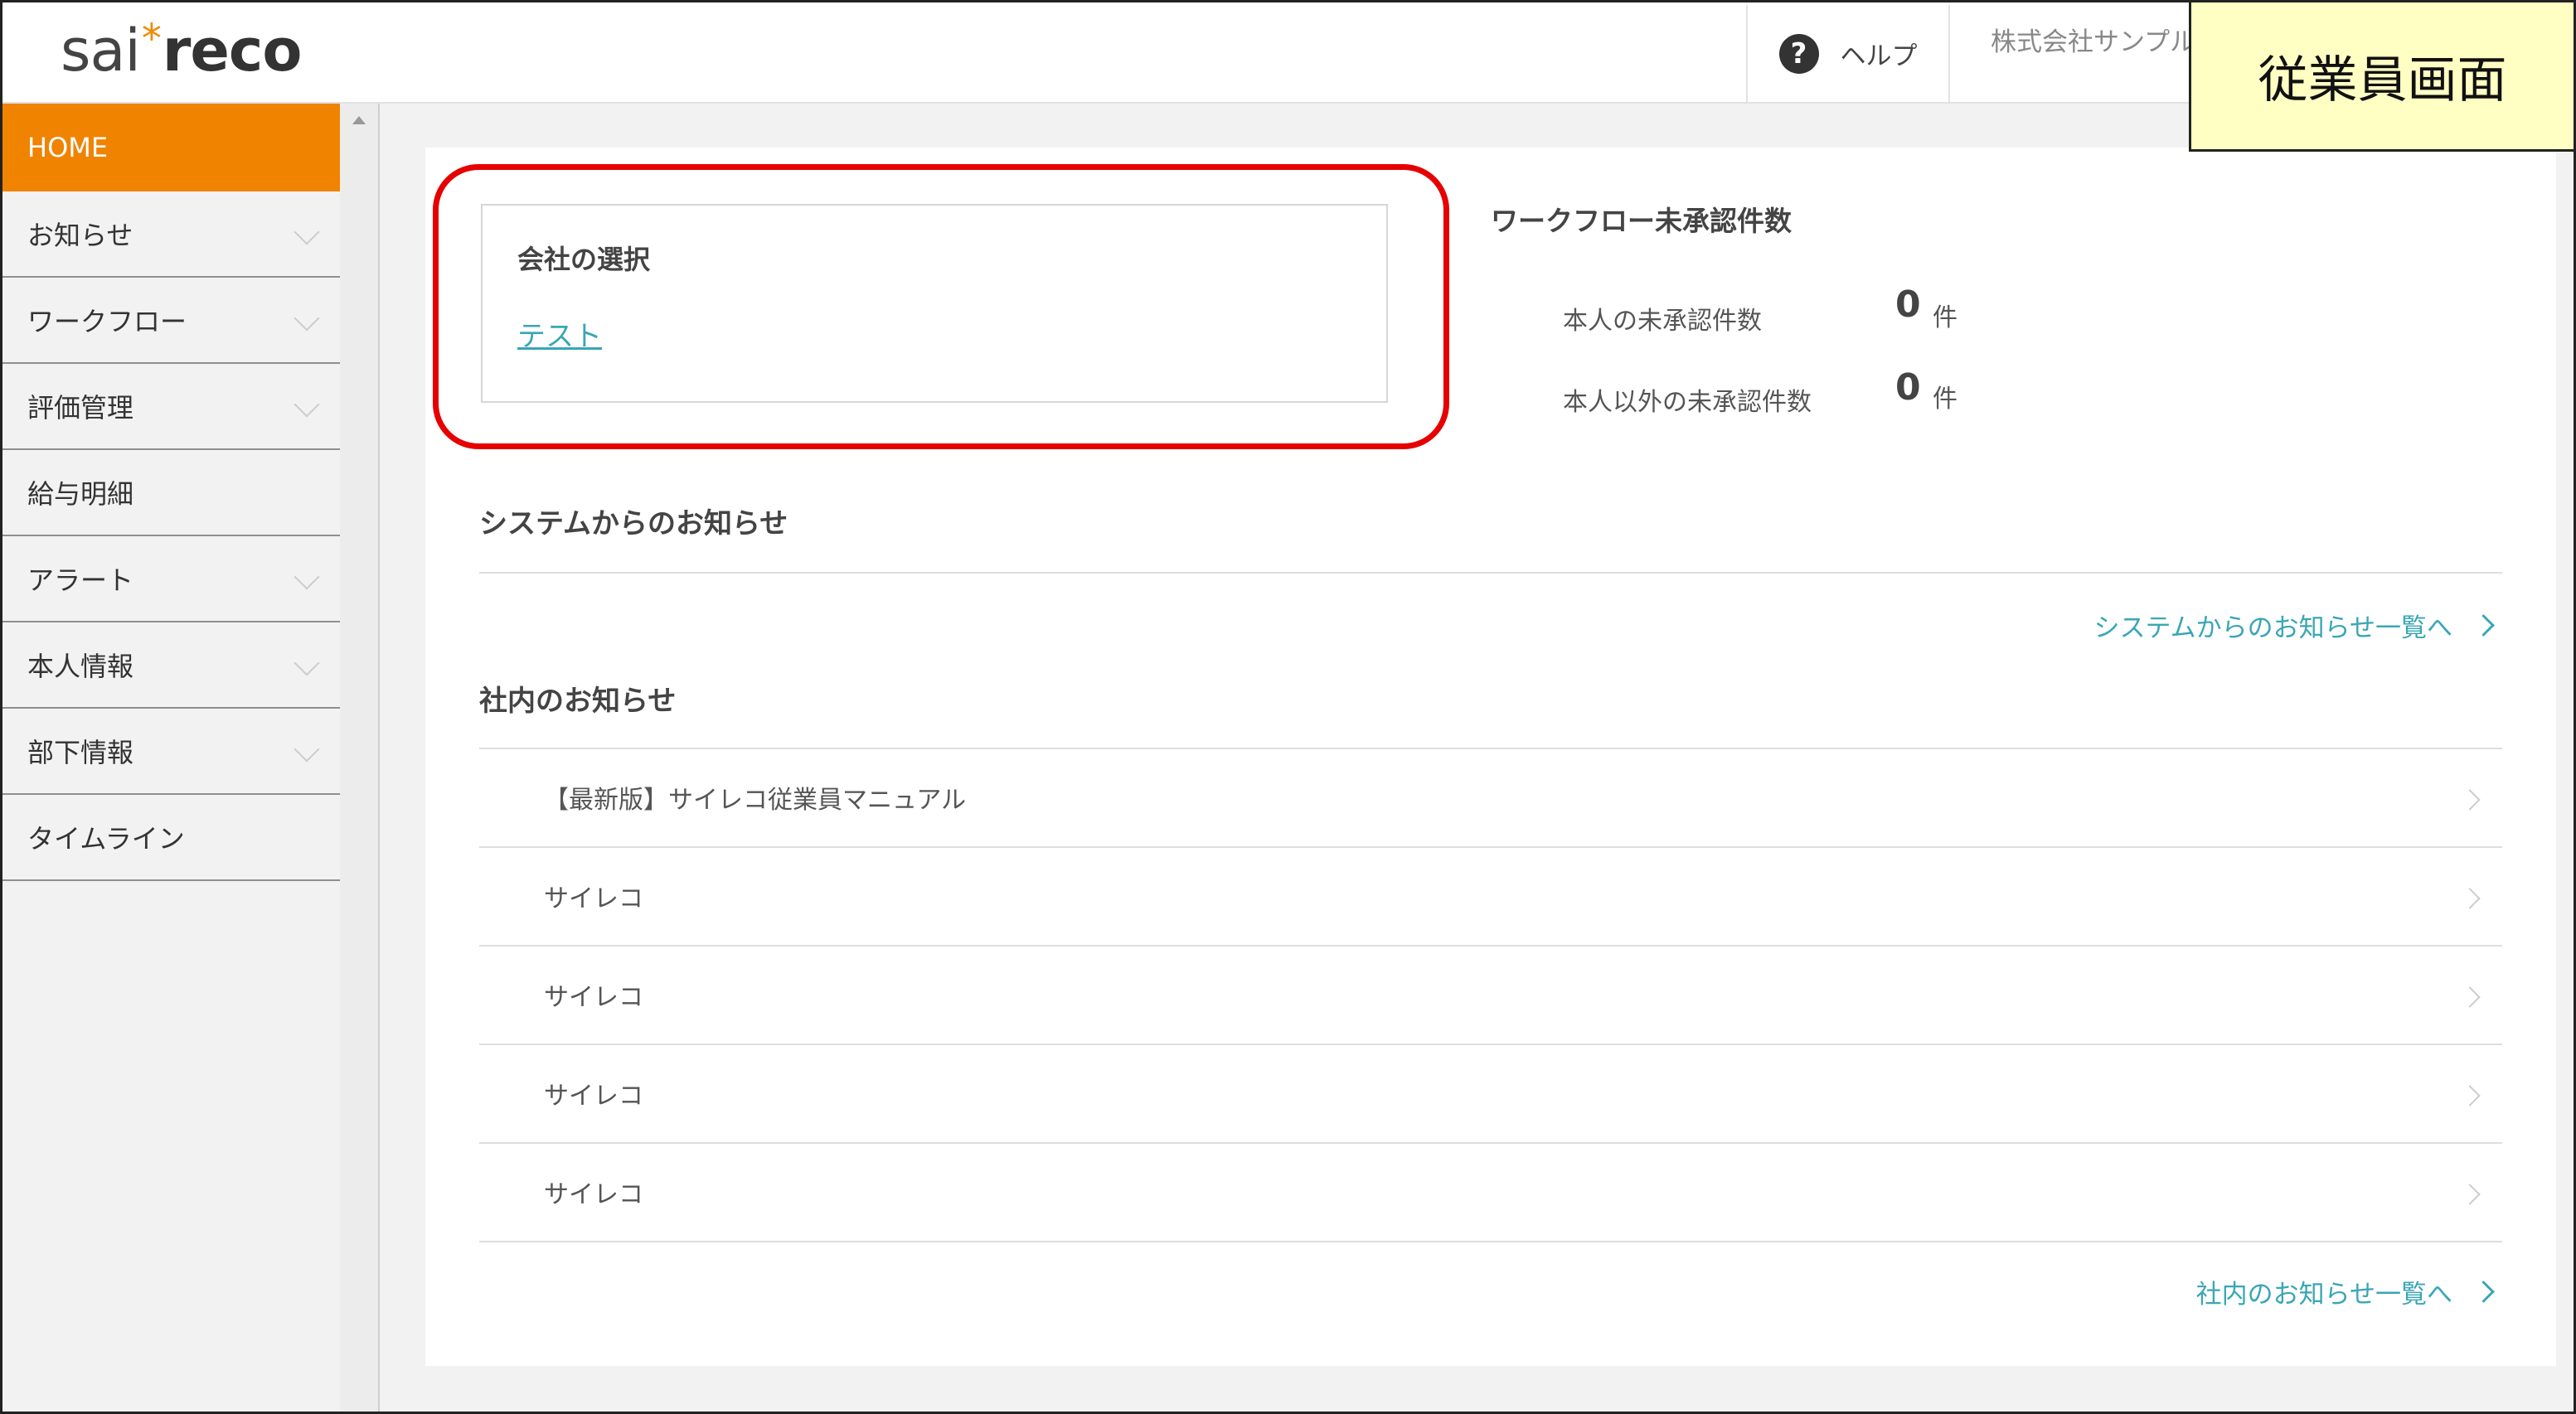  I want to click on sidebar-item-label: 評価管理, so click(80, 408).